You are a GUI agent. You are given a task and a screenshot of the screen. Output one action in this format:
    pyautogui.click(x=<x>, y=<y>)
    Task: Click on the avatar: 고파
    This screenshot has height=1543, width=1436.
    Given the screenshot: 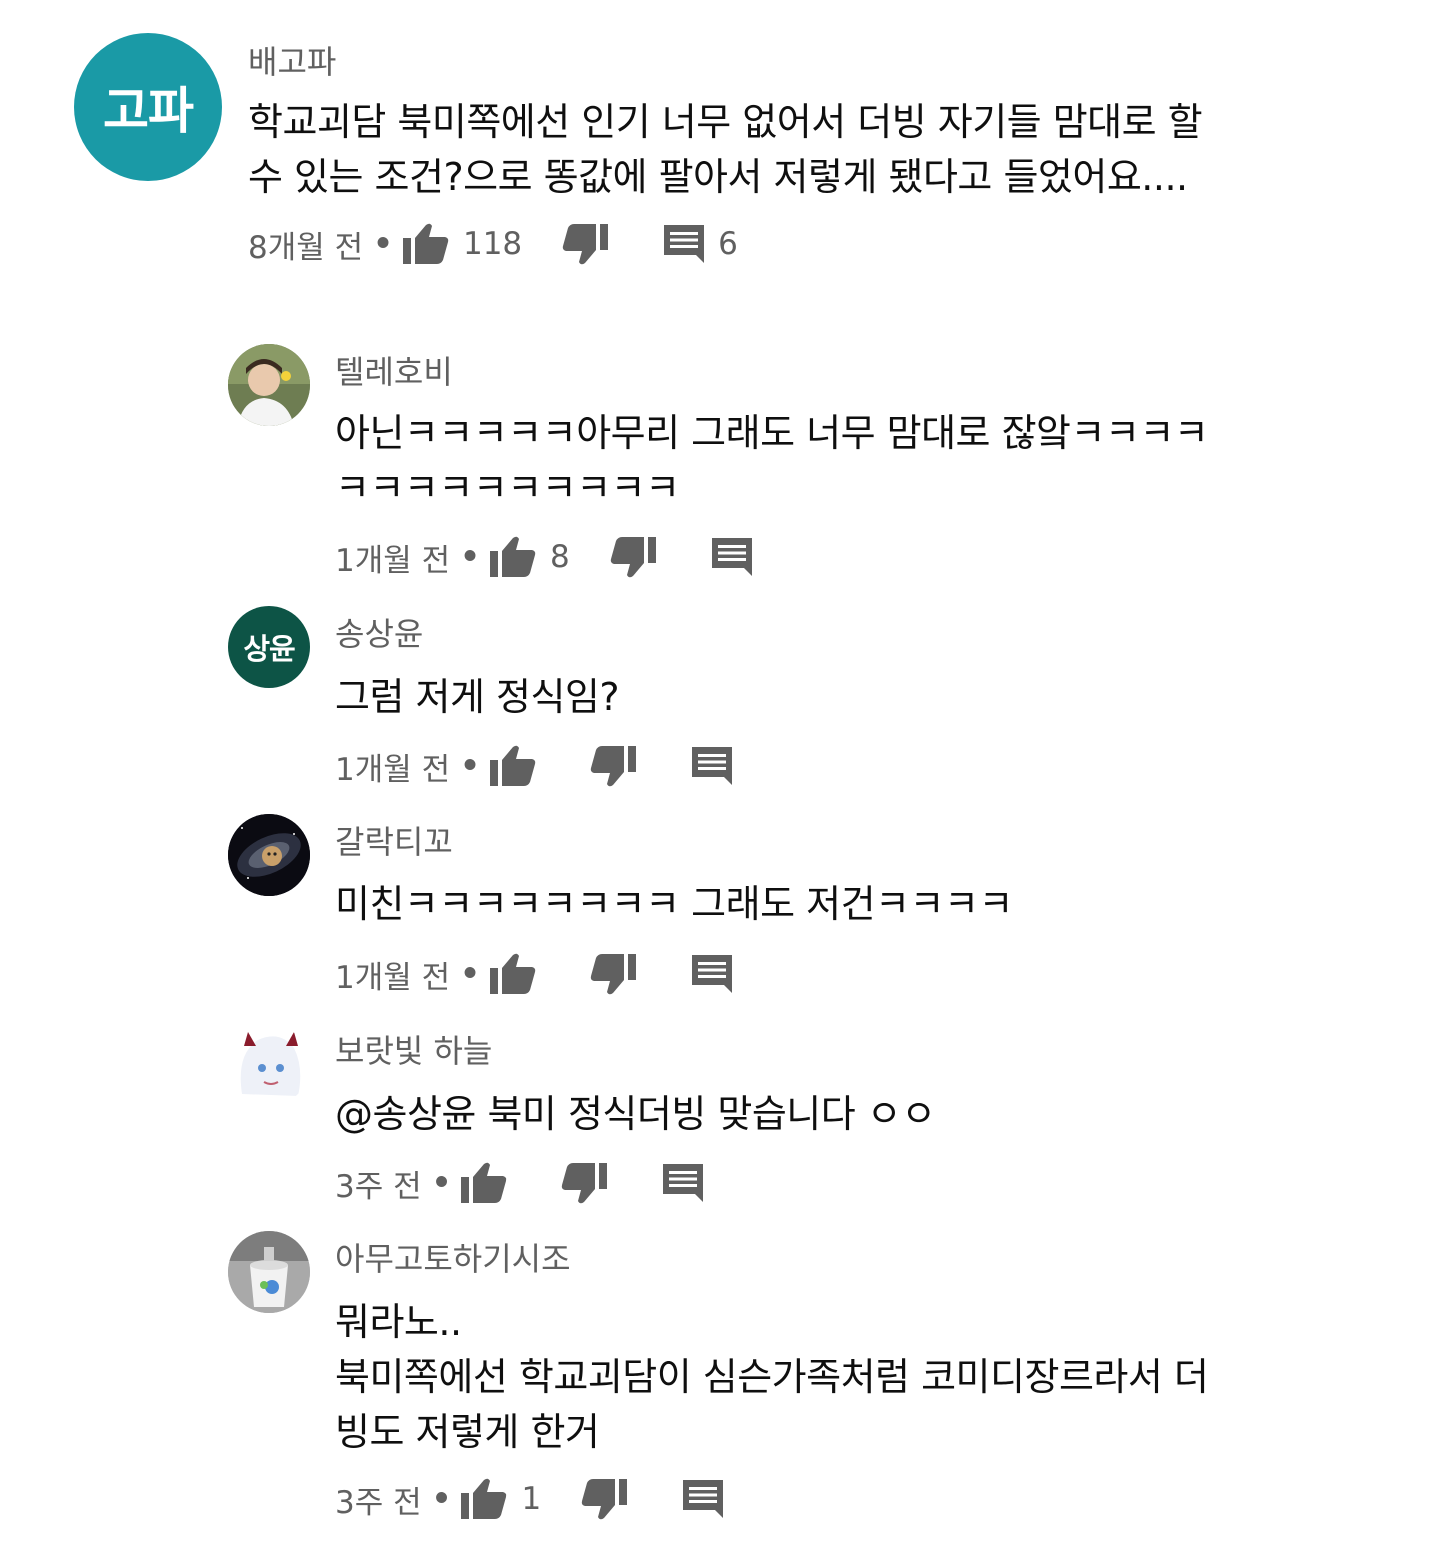 What is the action you would take?
    pyautogui.click(x=148, y=107)
    